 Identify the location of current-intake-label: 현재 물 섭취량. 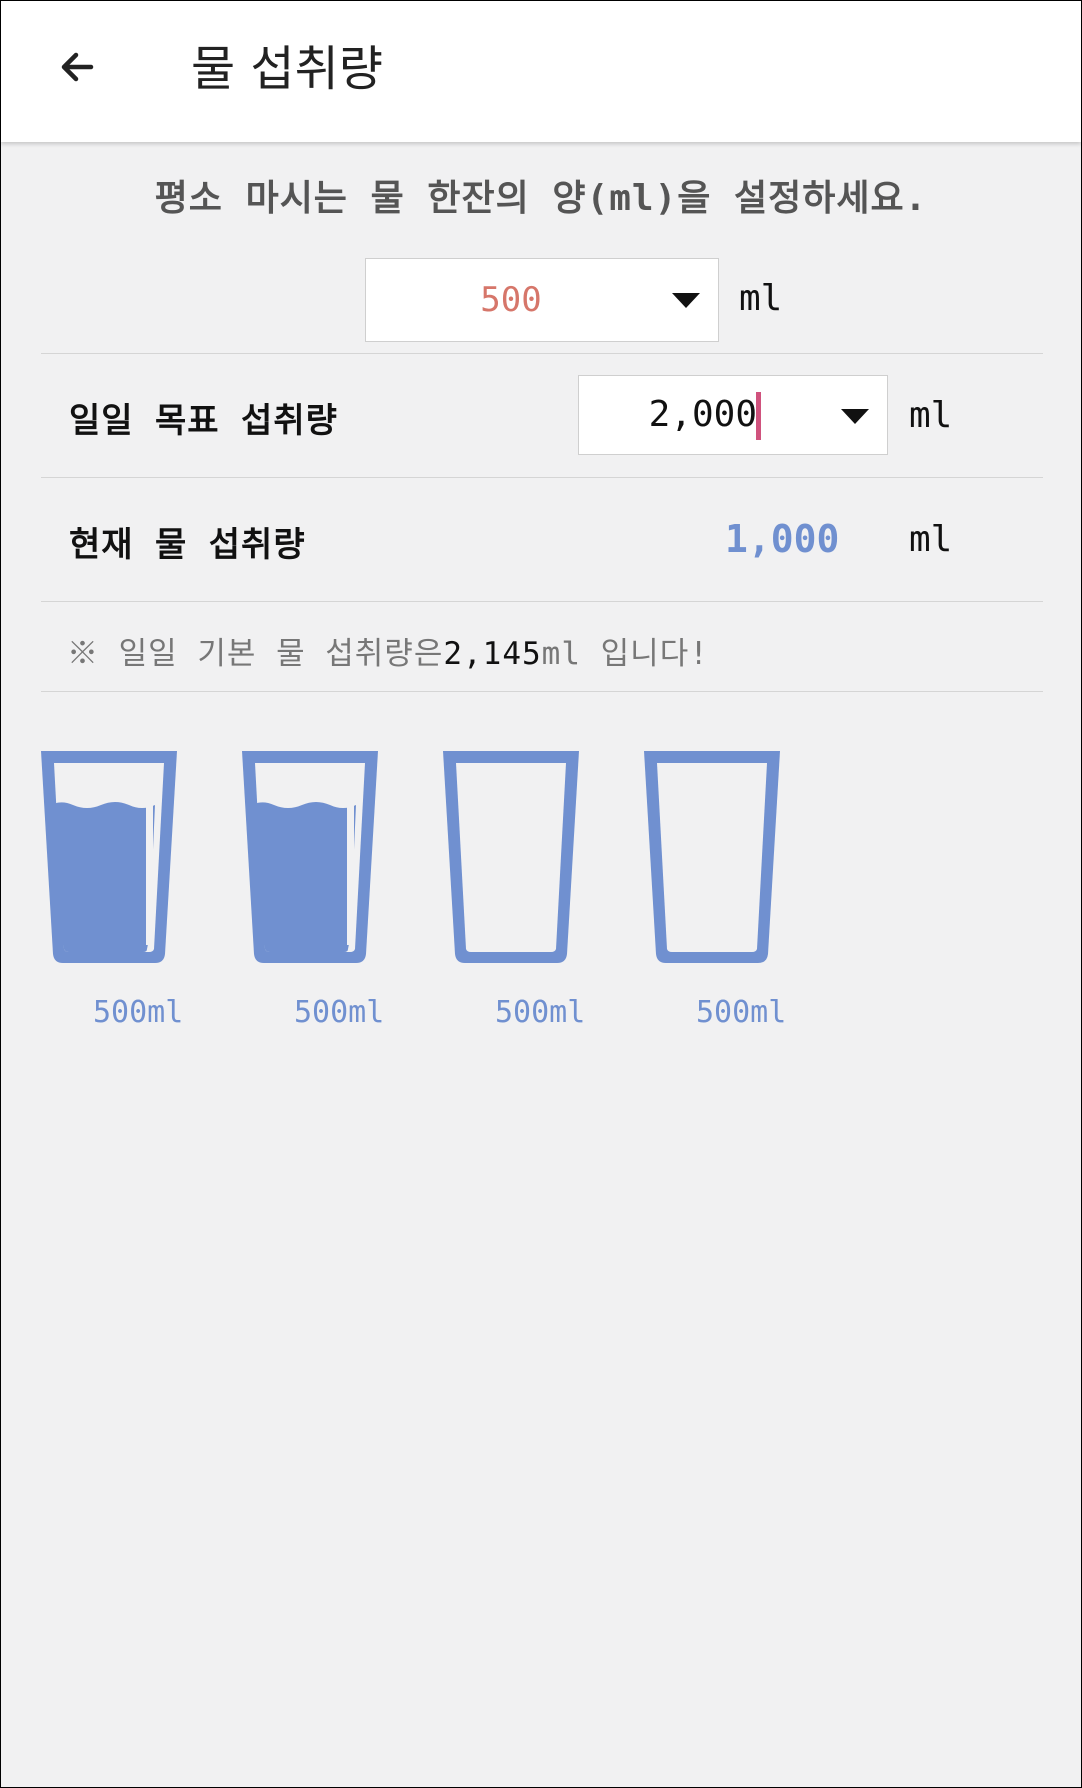
(187, 545).